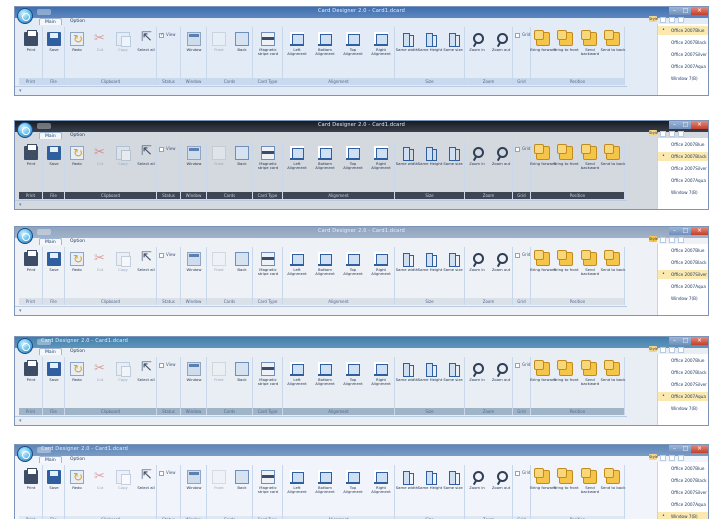 The width and height of the screenshot is (709, 519). I want to click on style-option: Office 2007Aqua, so click(683, 180).